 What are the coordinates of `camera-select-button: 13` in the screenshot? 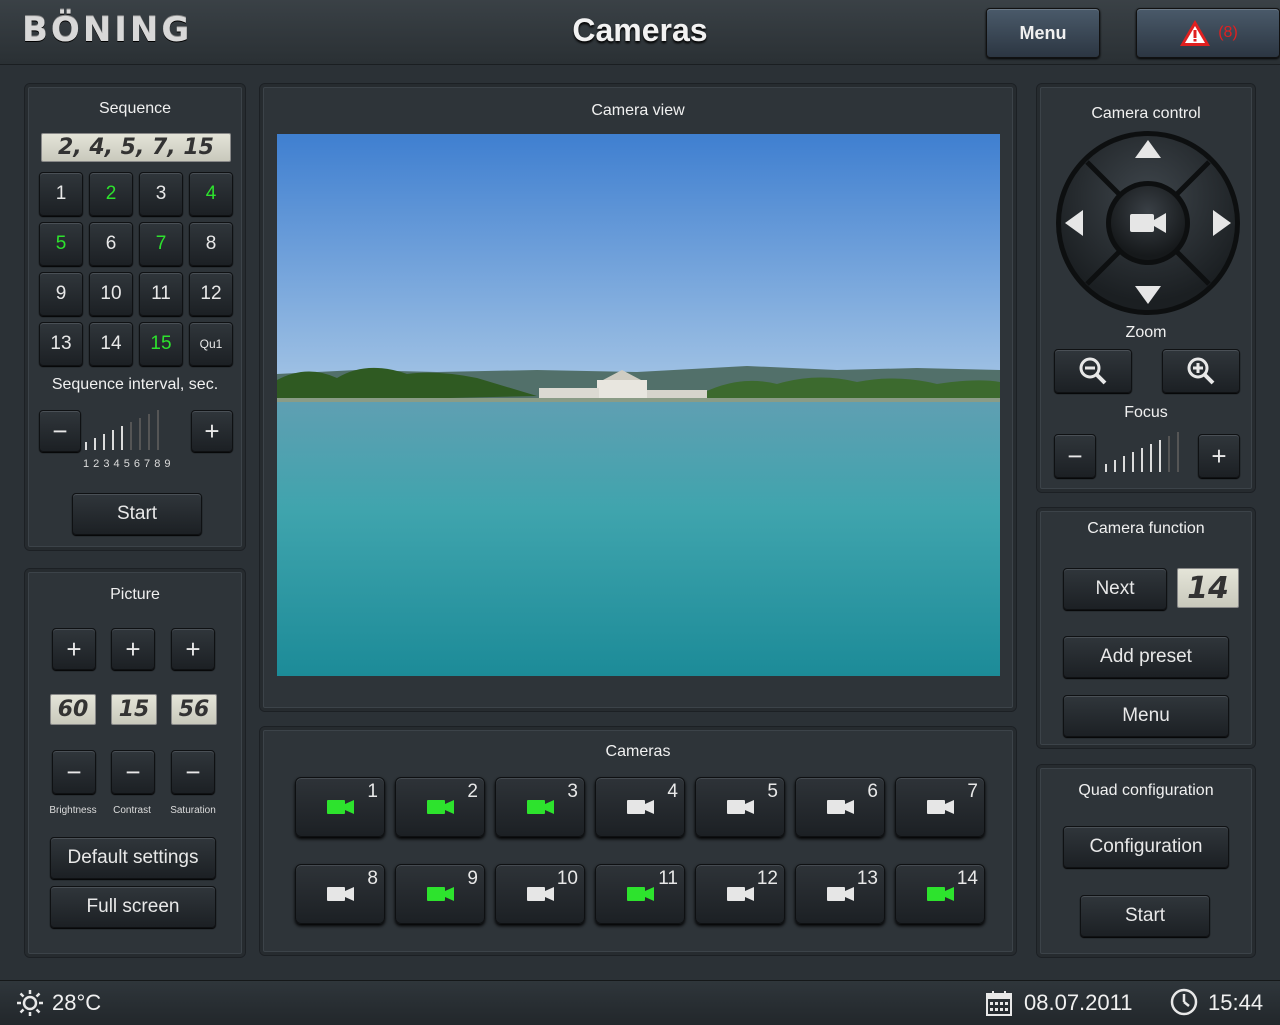 It's located at (840, 894).